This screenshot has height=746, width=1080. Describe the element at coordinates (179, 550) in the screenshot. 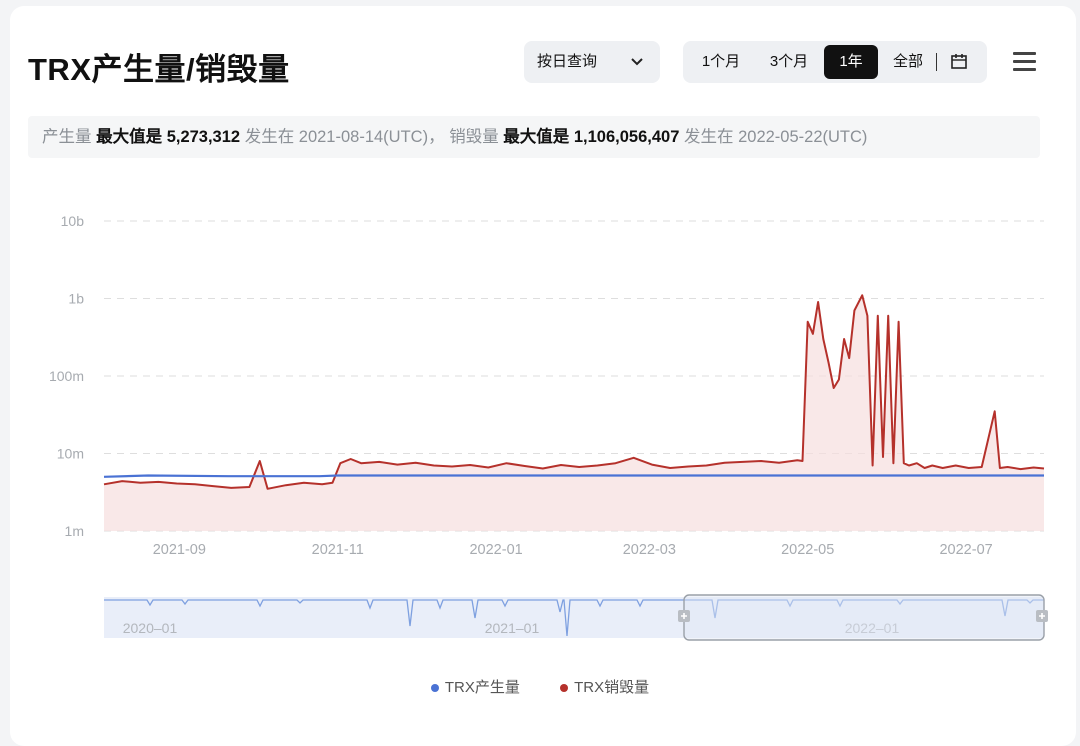

I see `x-tick-label: 2021-09` at that location.